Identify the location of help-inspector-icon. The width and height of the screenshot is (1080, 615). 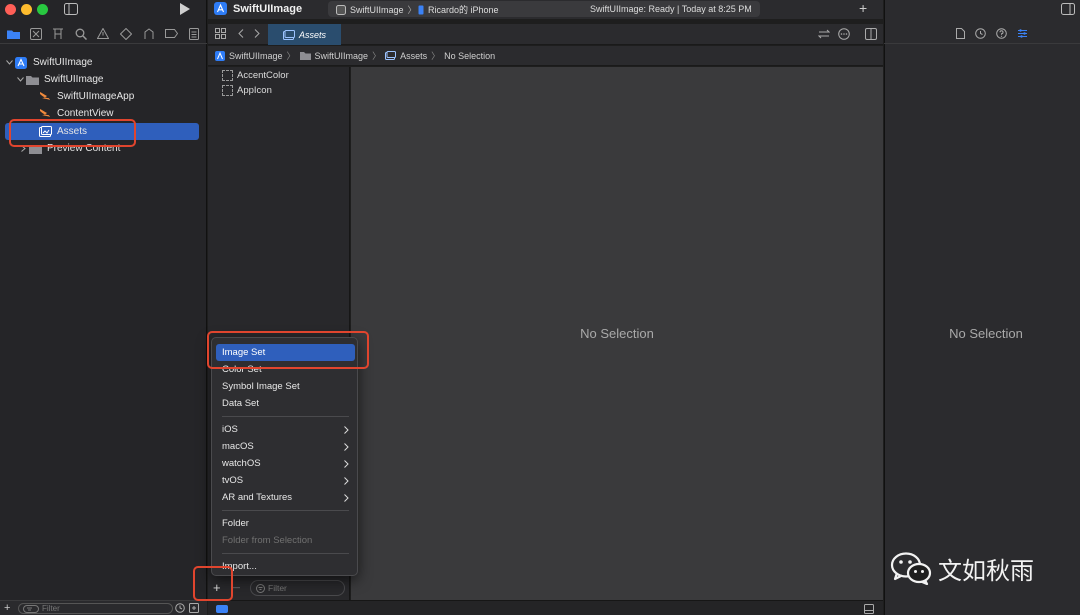
(1001, 33).